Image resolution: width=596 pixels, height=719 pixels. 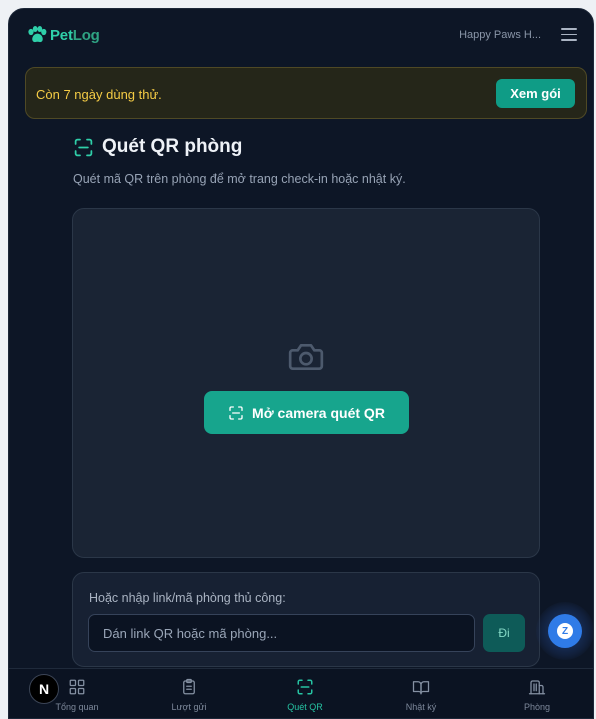 I want to click on trial-banner: Còn 7 ngày dùng thử. Xem gói, so click(x=306, y=93).